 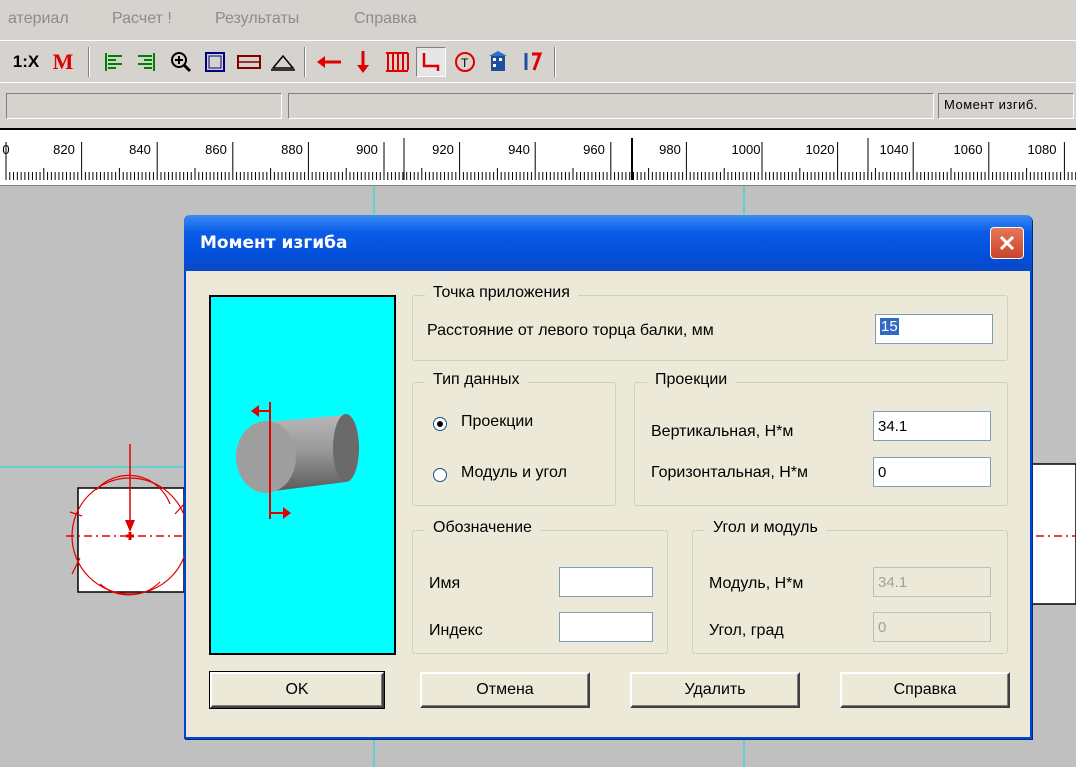 I want to click on ruler-label: 820, so click(x=64, y=149).